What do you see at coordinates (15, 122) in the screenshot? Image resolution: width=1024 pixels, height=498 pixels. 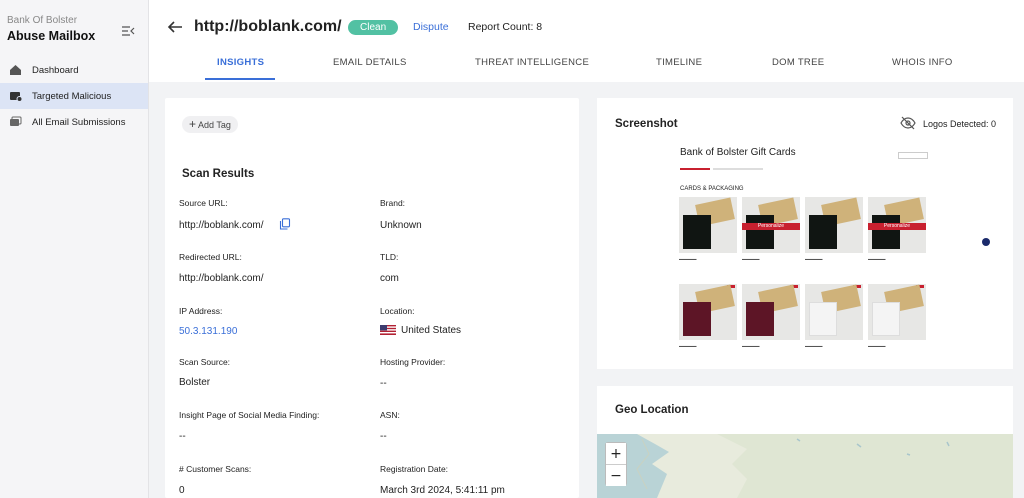 I see `mail-list-icon` at bounding box center [15, 122].